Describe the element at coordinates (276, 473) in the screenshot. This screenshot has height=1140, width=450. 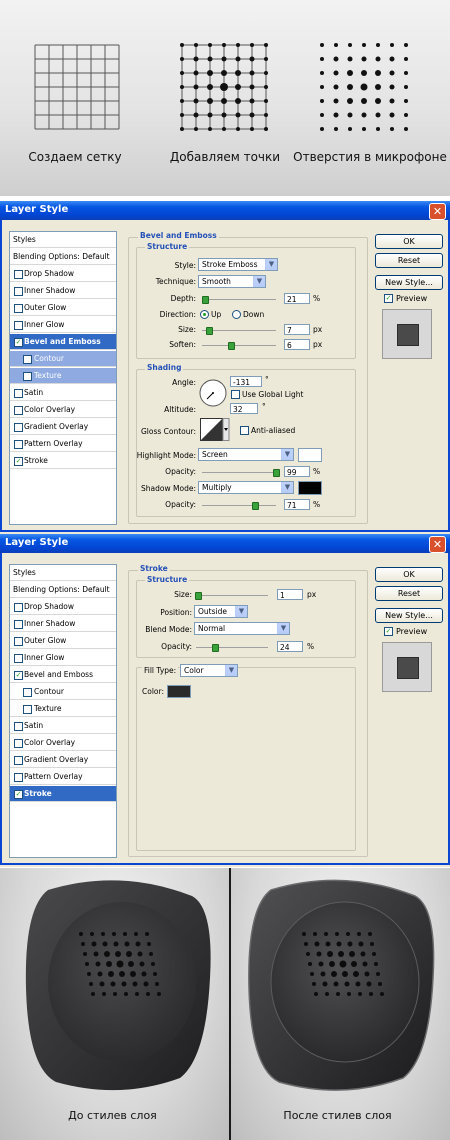
I see `highlight-opacity-handle` at that location.